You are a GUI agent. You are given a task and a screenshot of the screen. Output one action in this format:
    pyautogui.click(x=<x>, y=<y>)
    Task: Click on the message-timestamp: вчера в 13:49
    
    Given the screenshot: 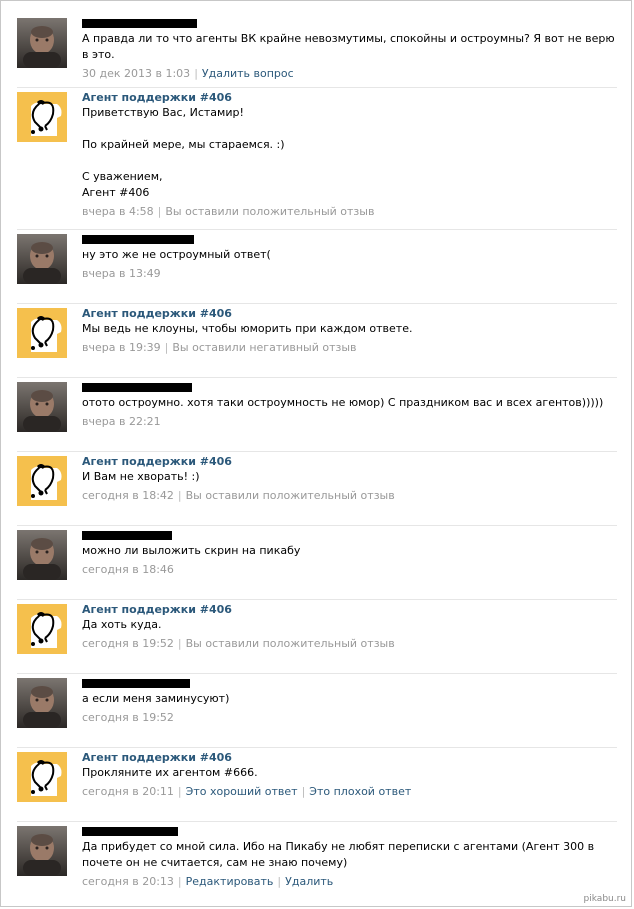 What is the action you would take?
    pyautogui.click(x=121, y=273)
    